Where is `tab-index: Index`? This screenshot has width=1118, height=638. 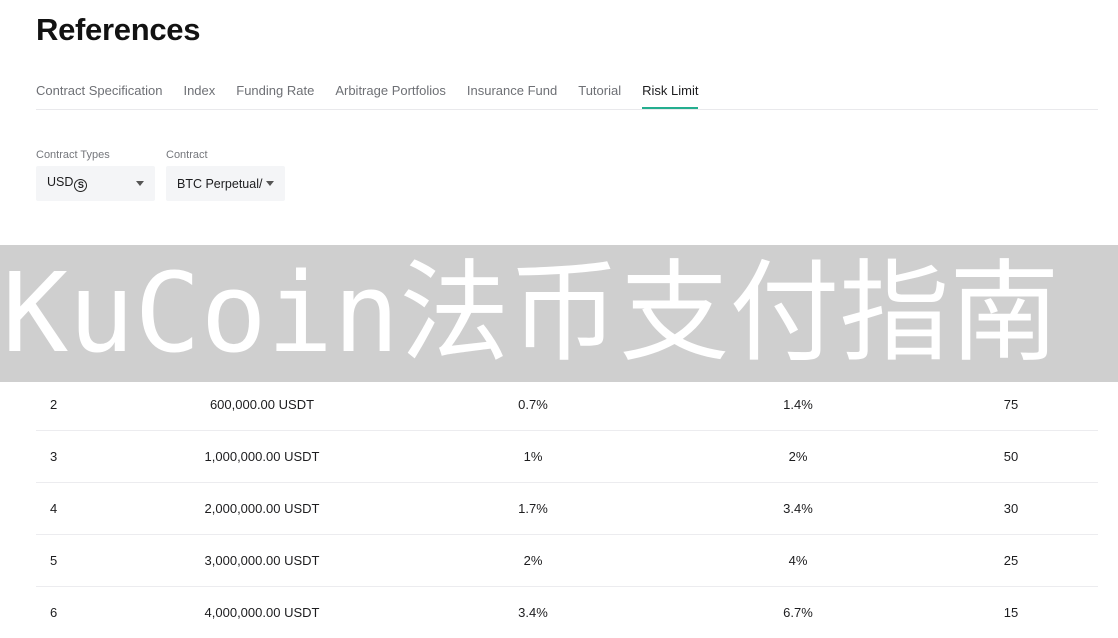
tab-index: Index is located at coordinates (199, 95).